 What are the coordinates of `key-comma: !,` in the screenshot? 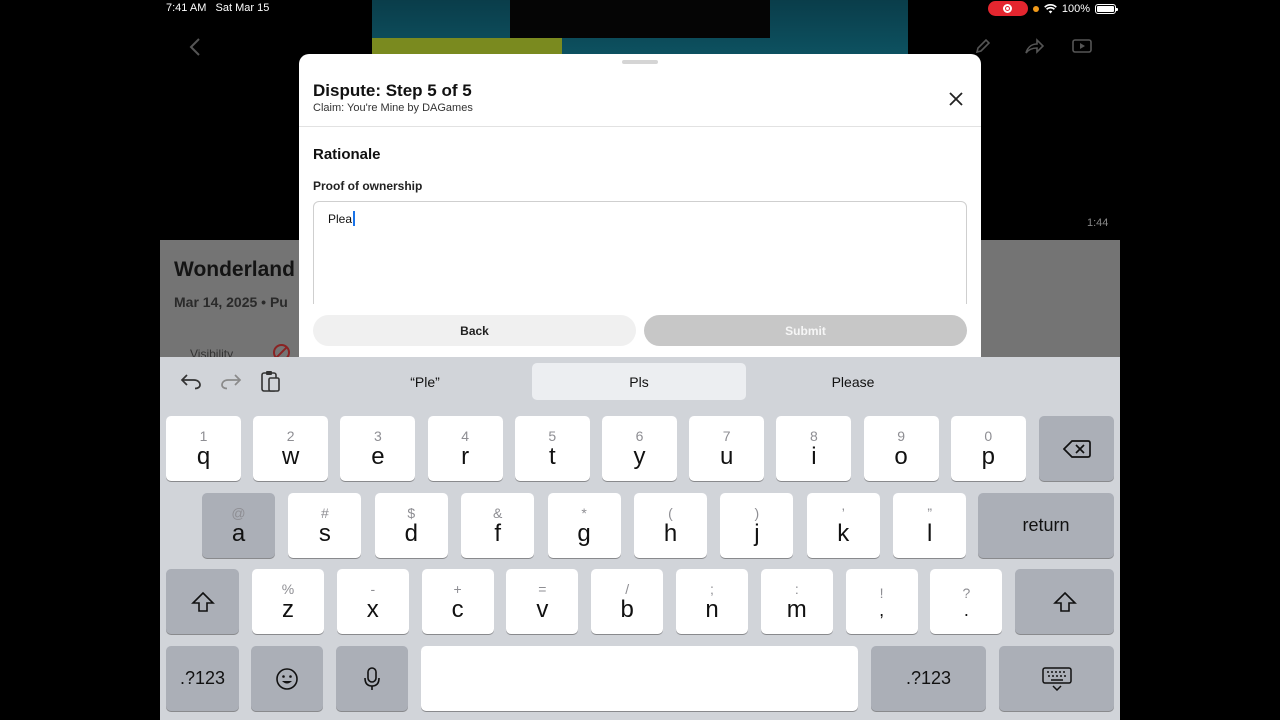 It's located at (881, 601).